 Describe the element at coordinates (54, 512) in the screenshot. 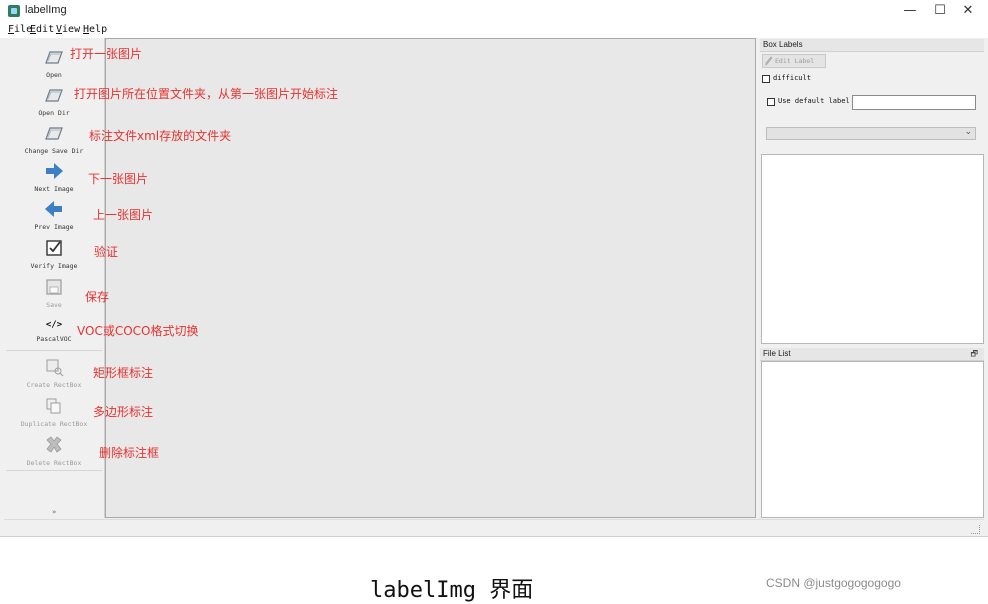

I see `toolbar-extension-icon: »` at that location.